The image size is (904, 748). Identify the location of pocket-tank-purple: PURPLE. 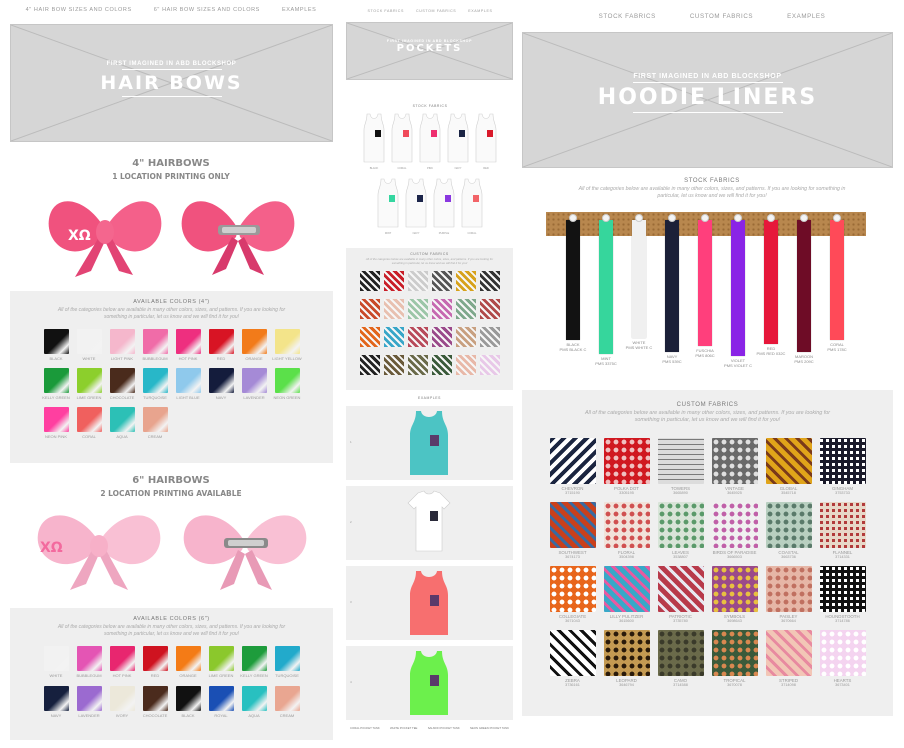
(444, 206).